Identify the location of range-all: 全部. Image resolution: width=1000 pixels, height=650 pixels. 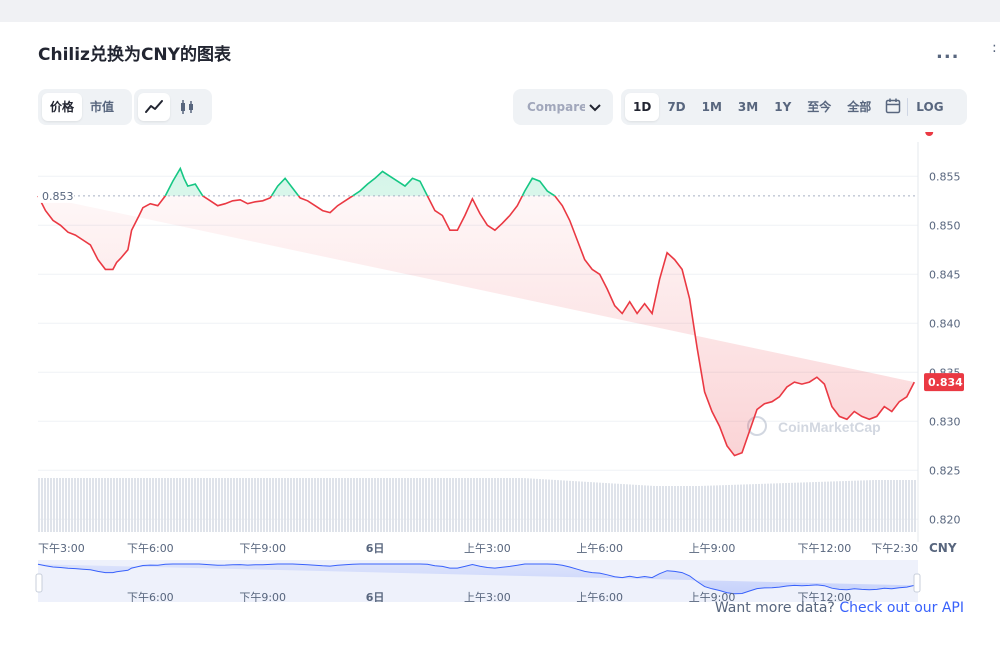
(859, 107).